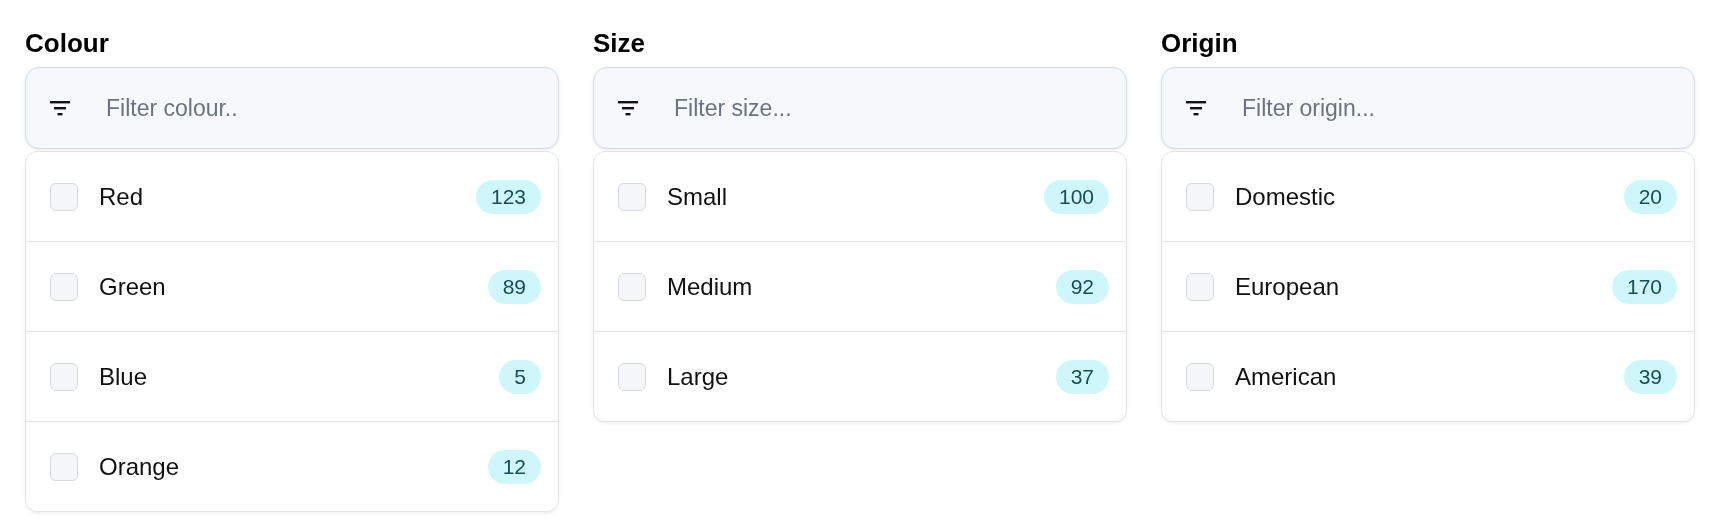  What do you see at coordinates (1076, 196) in the screenshot?
I see `count-badge: 100` at bounding box center [1076, 196].